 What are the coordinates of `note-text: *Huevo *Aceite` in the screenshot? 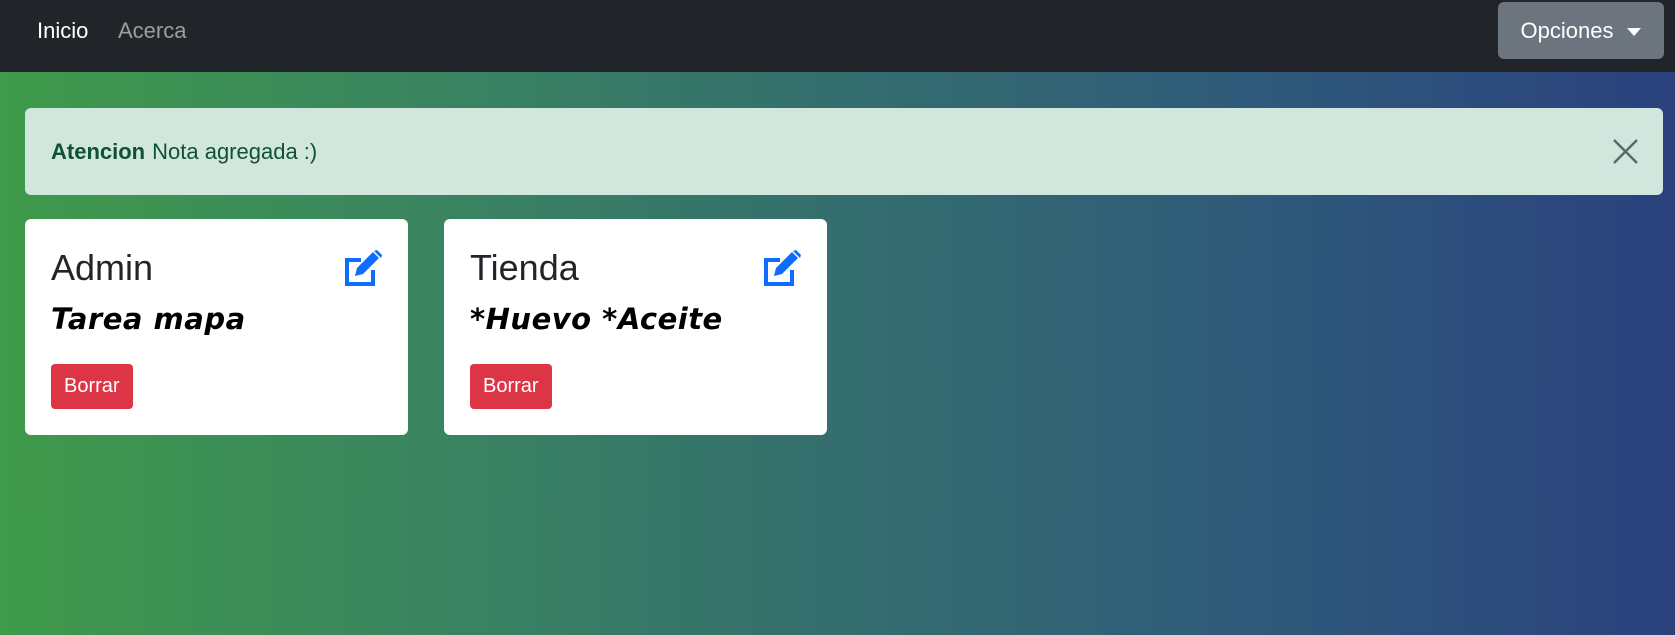 It's located at (596, 319).